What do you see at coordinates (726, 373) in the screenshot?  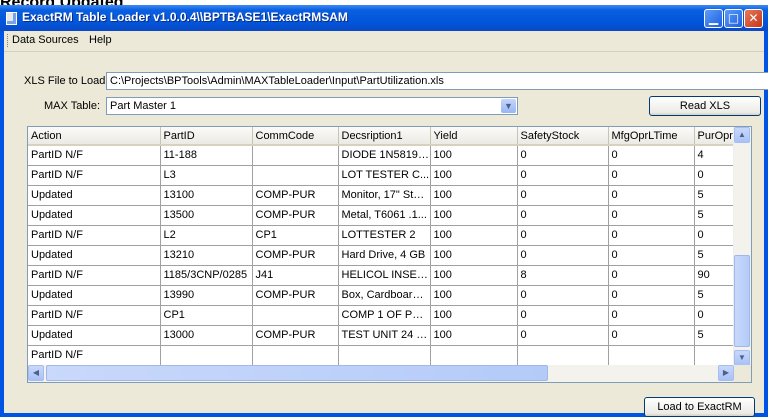 I see `scroll-right-icon: ▶` at bounding box center [726, 373].